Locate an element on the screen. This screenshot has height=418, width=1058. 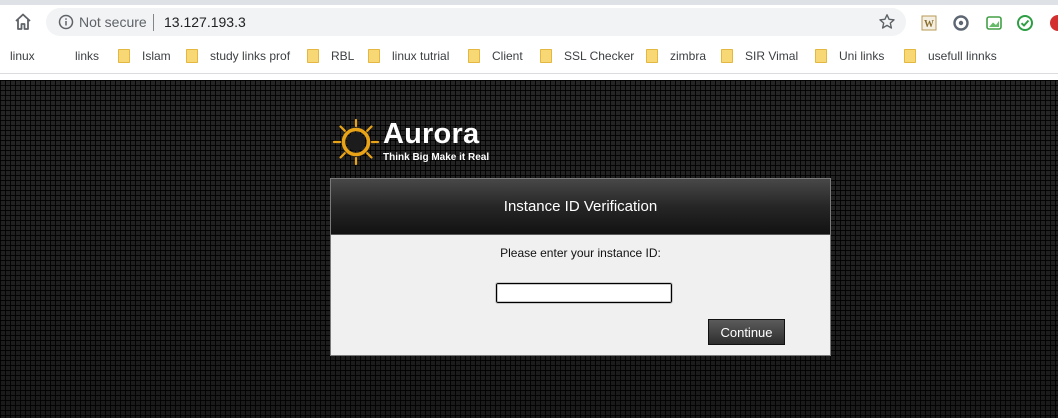
svg-text: W is located at coordinates (929, 24).